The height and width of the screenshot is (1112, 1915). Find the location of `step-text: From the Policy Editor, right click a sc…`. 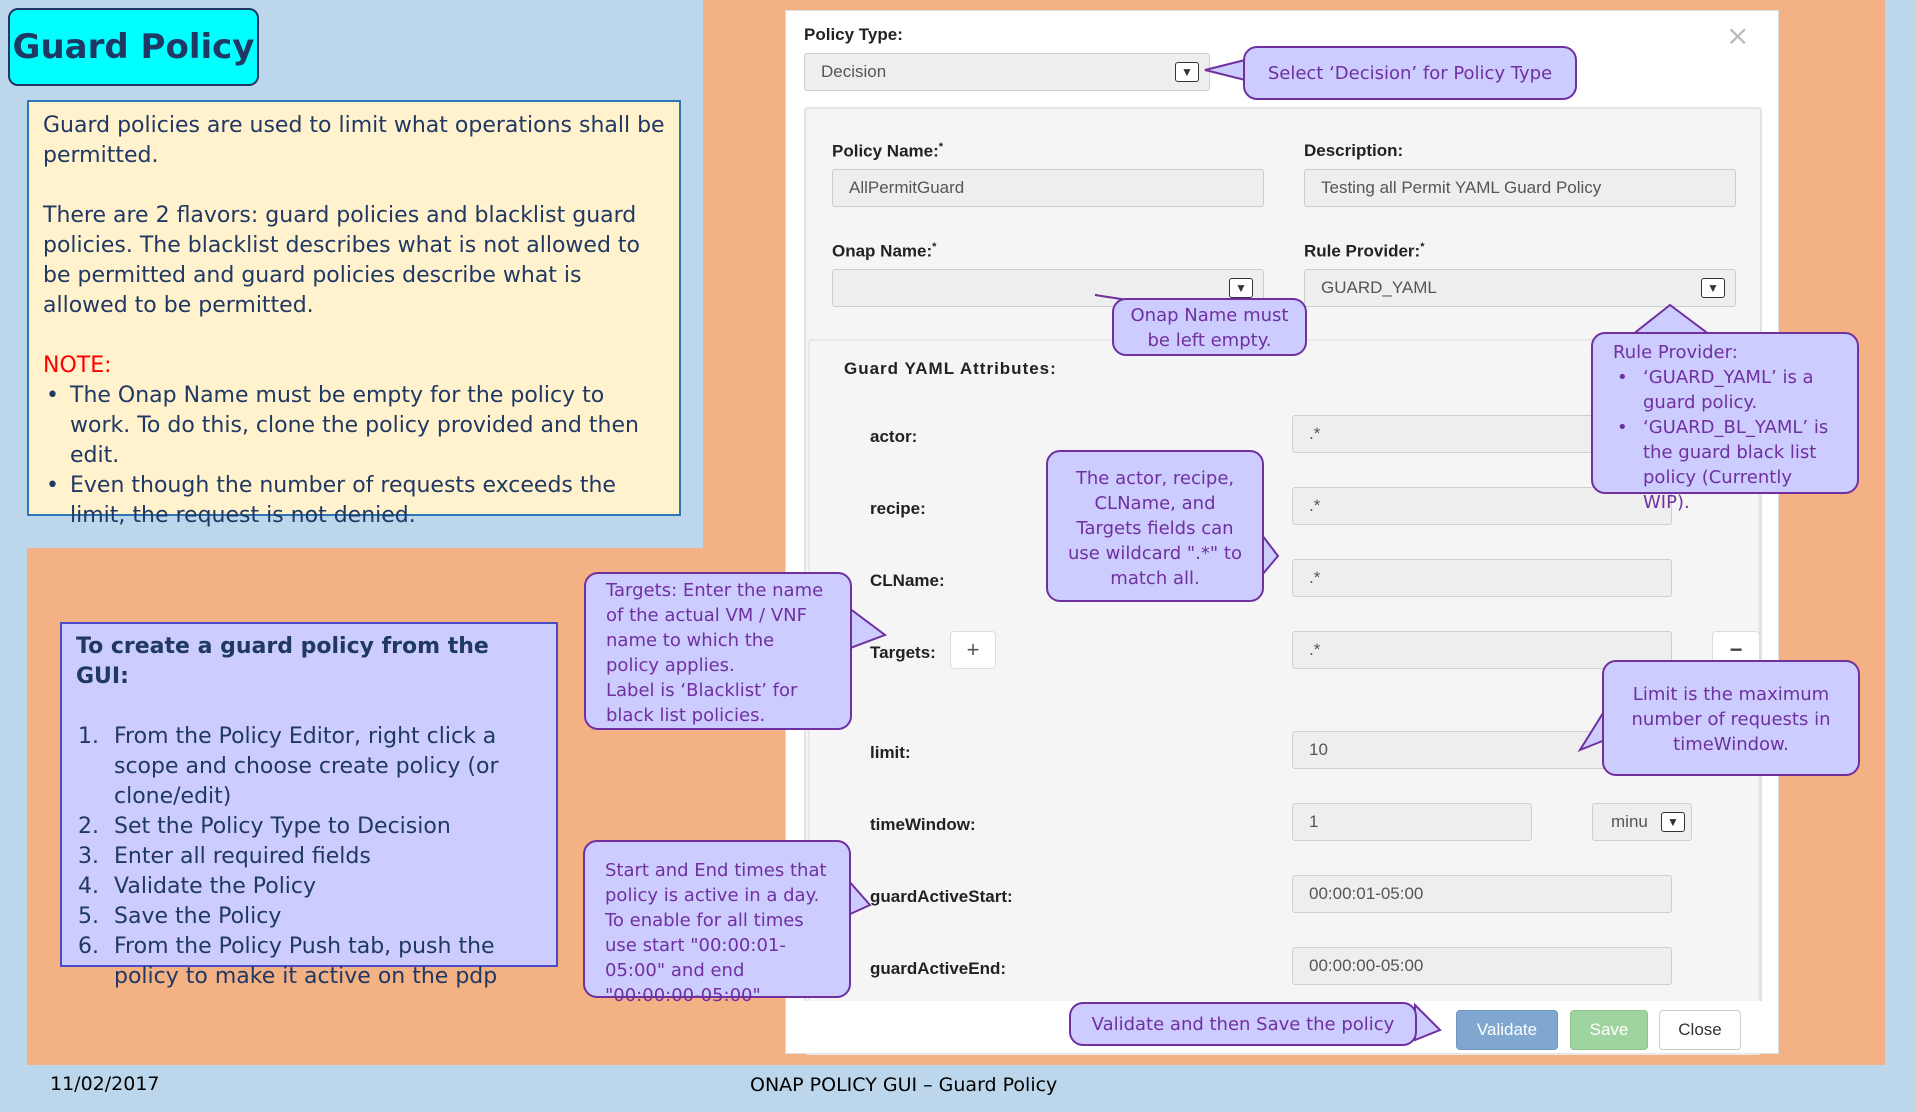

step-text: From the Policy Editor, right click a sc… is located at coordinates (306, 766).